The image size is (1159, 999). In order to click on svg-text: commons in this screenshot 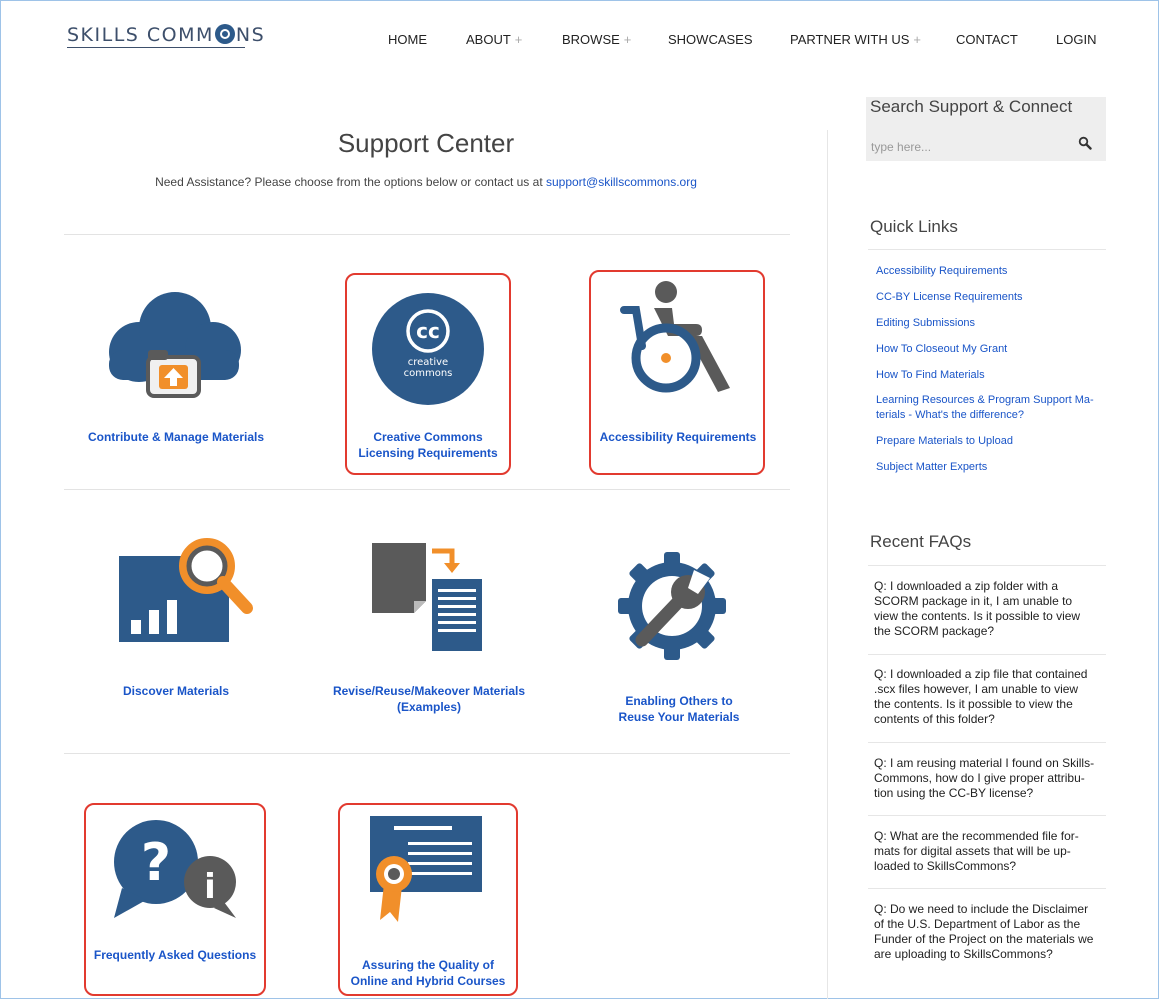, I will do `click(428, 373)`.